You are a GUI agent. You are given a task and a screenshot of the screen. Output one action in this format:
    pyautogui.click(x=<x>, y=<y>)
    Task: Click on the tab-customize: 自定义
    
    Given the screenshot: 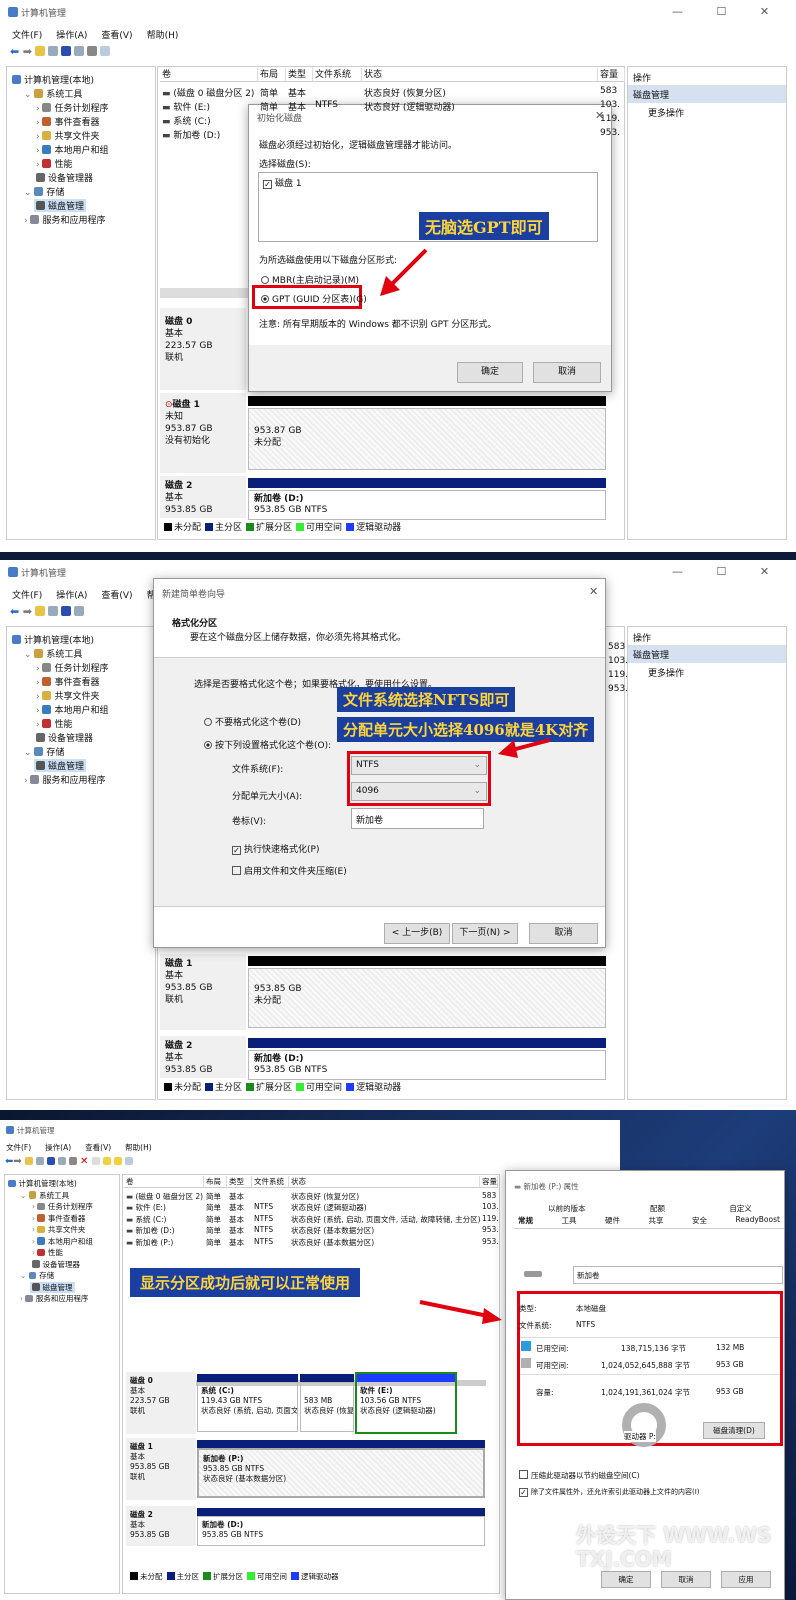 What is the action you would take?
    pyautogui.click(x=740, y=1208)
    